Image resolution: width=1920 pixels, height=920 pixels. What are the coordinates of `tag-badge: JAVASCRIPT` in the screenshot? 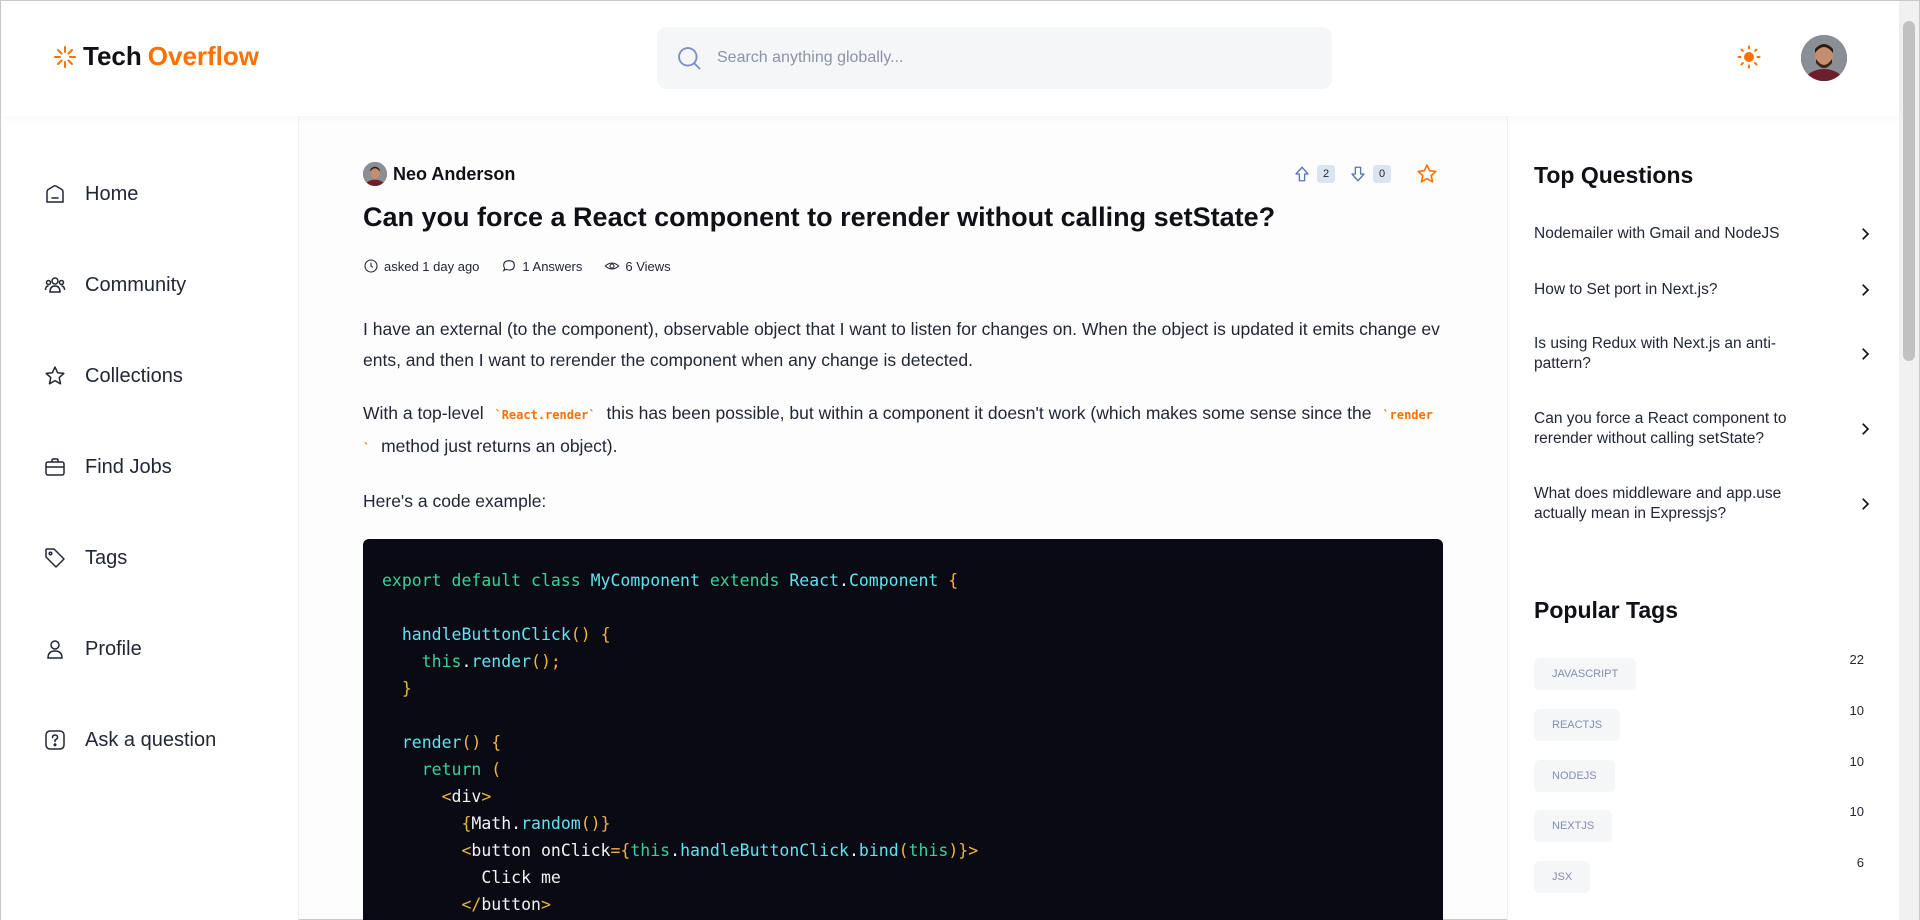 It's located at (1585, 674).